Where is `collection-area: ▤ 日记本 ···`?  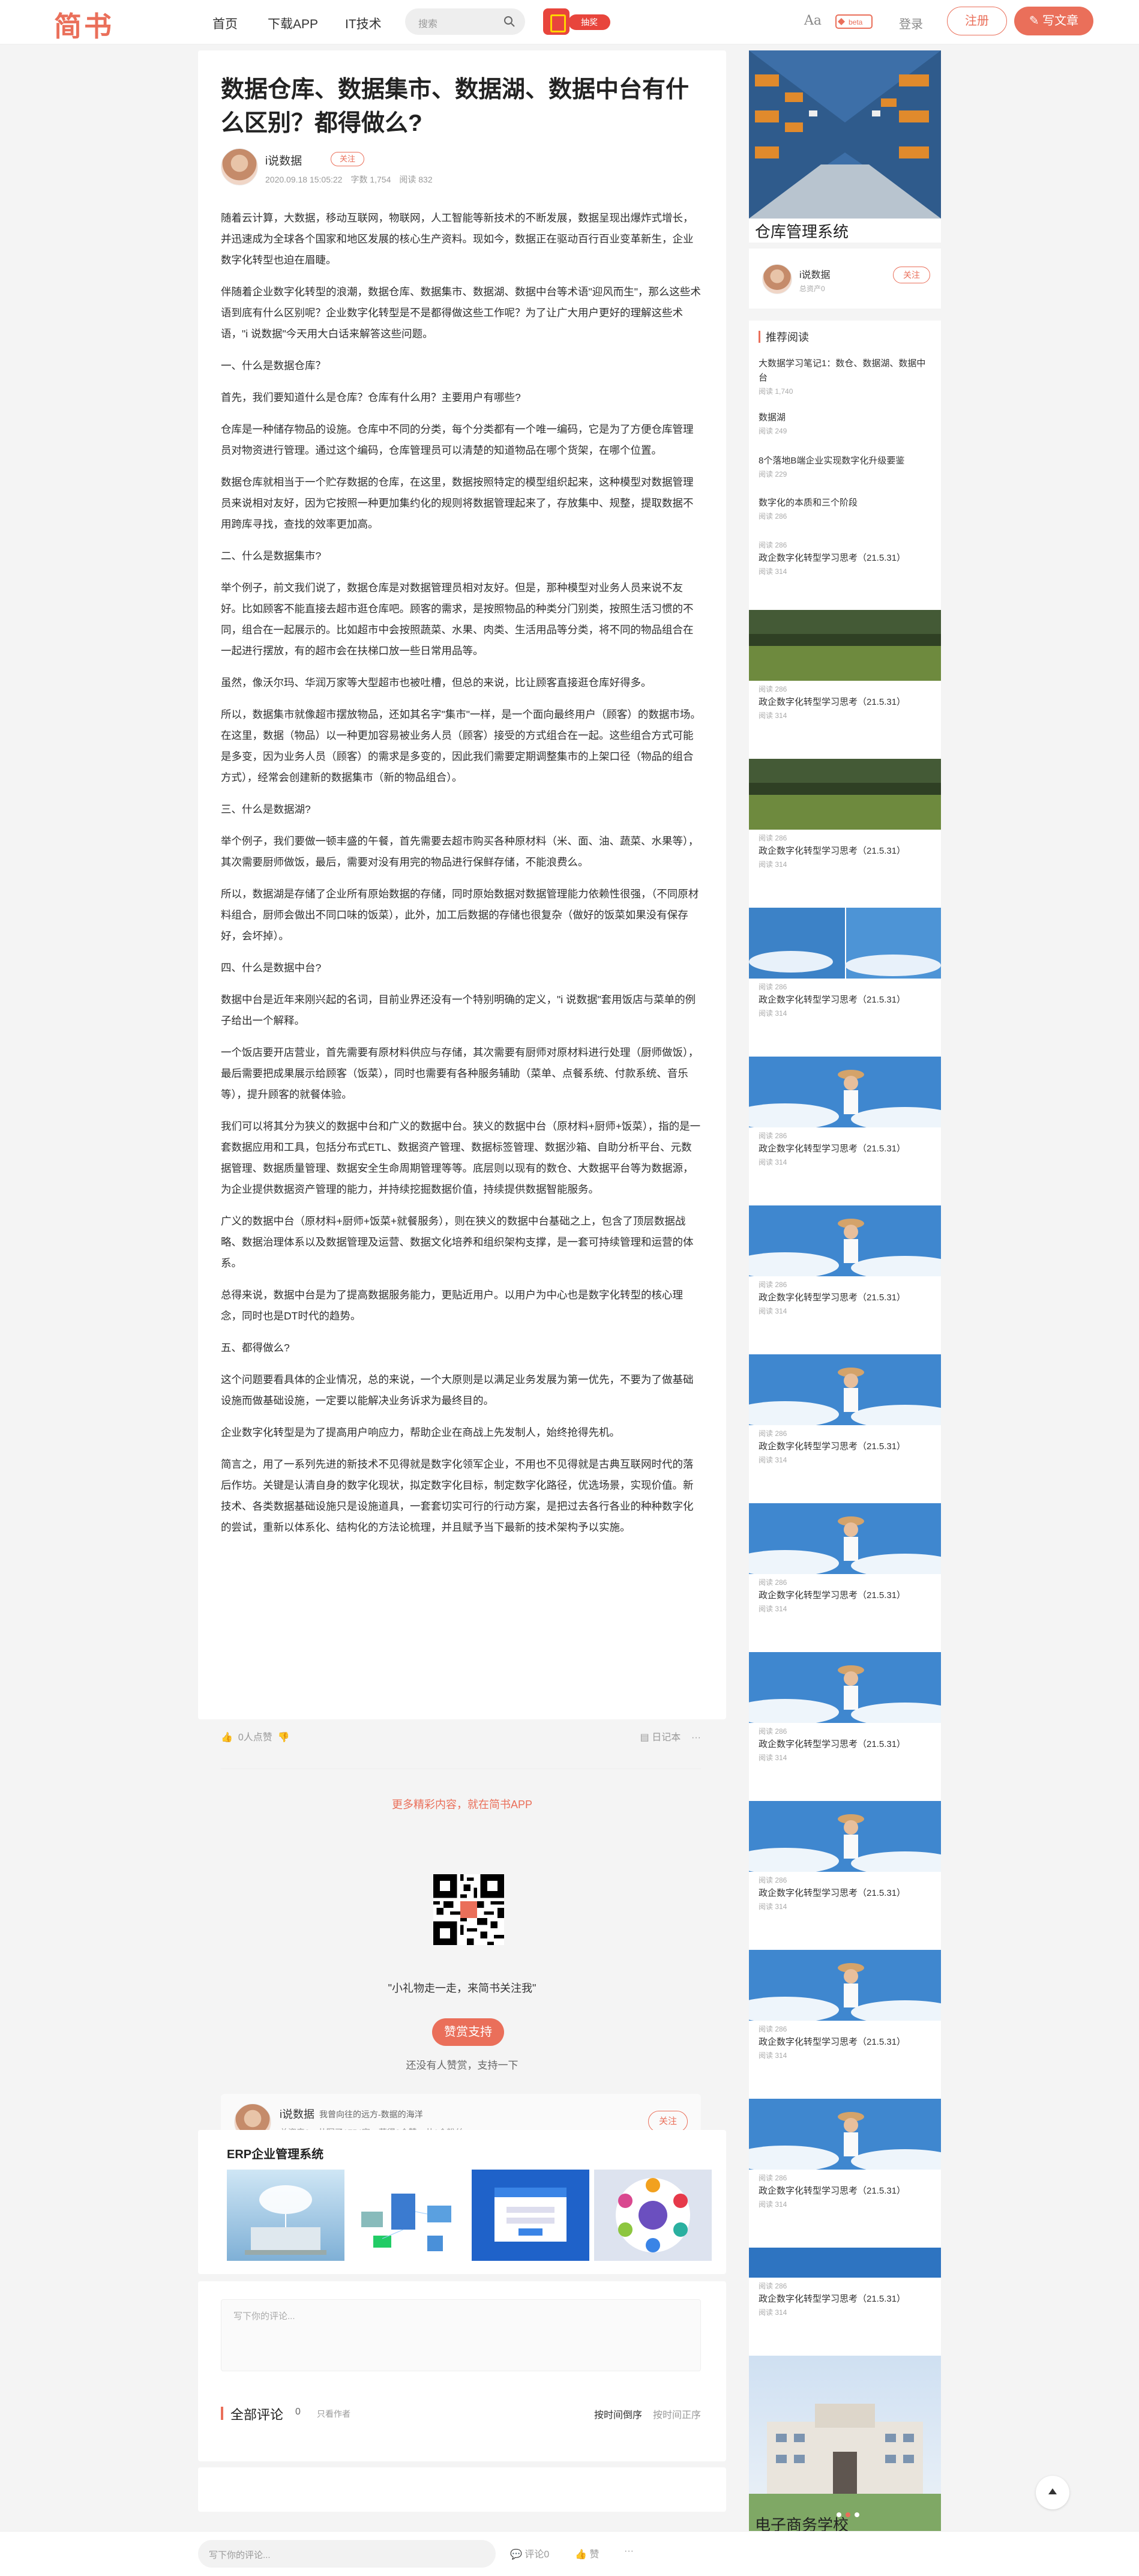
collection-area: ▤ 日记本 ··· is located at coordinates (671, 1736).